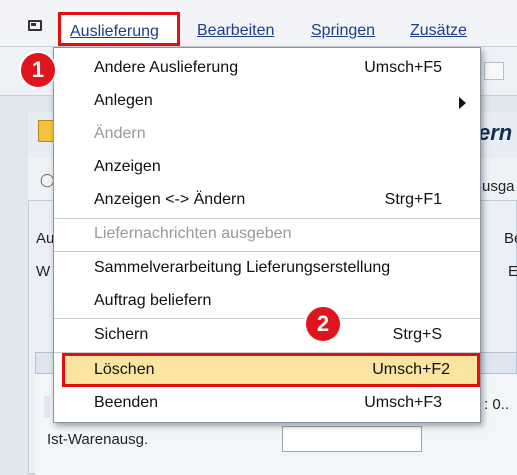 Image resolution: width=517 pixels, height=475 pixels. What do you see at coordinates (235, 31) in the screenshot?
I see `menu-bearbeiten: Bearbeiten` at bounding box center [235, 31].